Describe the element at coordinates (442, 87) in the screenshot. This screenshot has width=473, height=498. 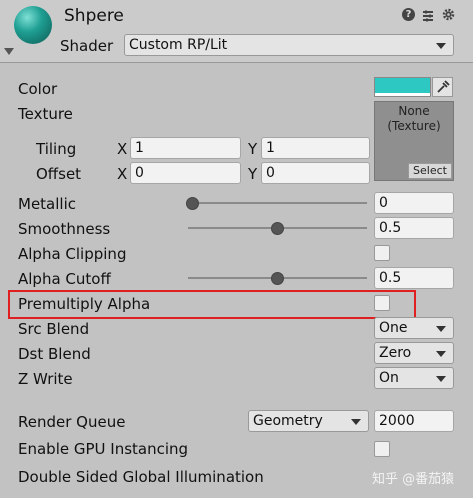
I see `eyedropper-icon` at that location.